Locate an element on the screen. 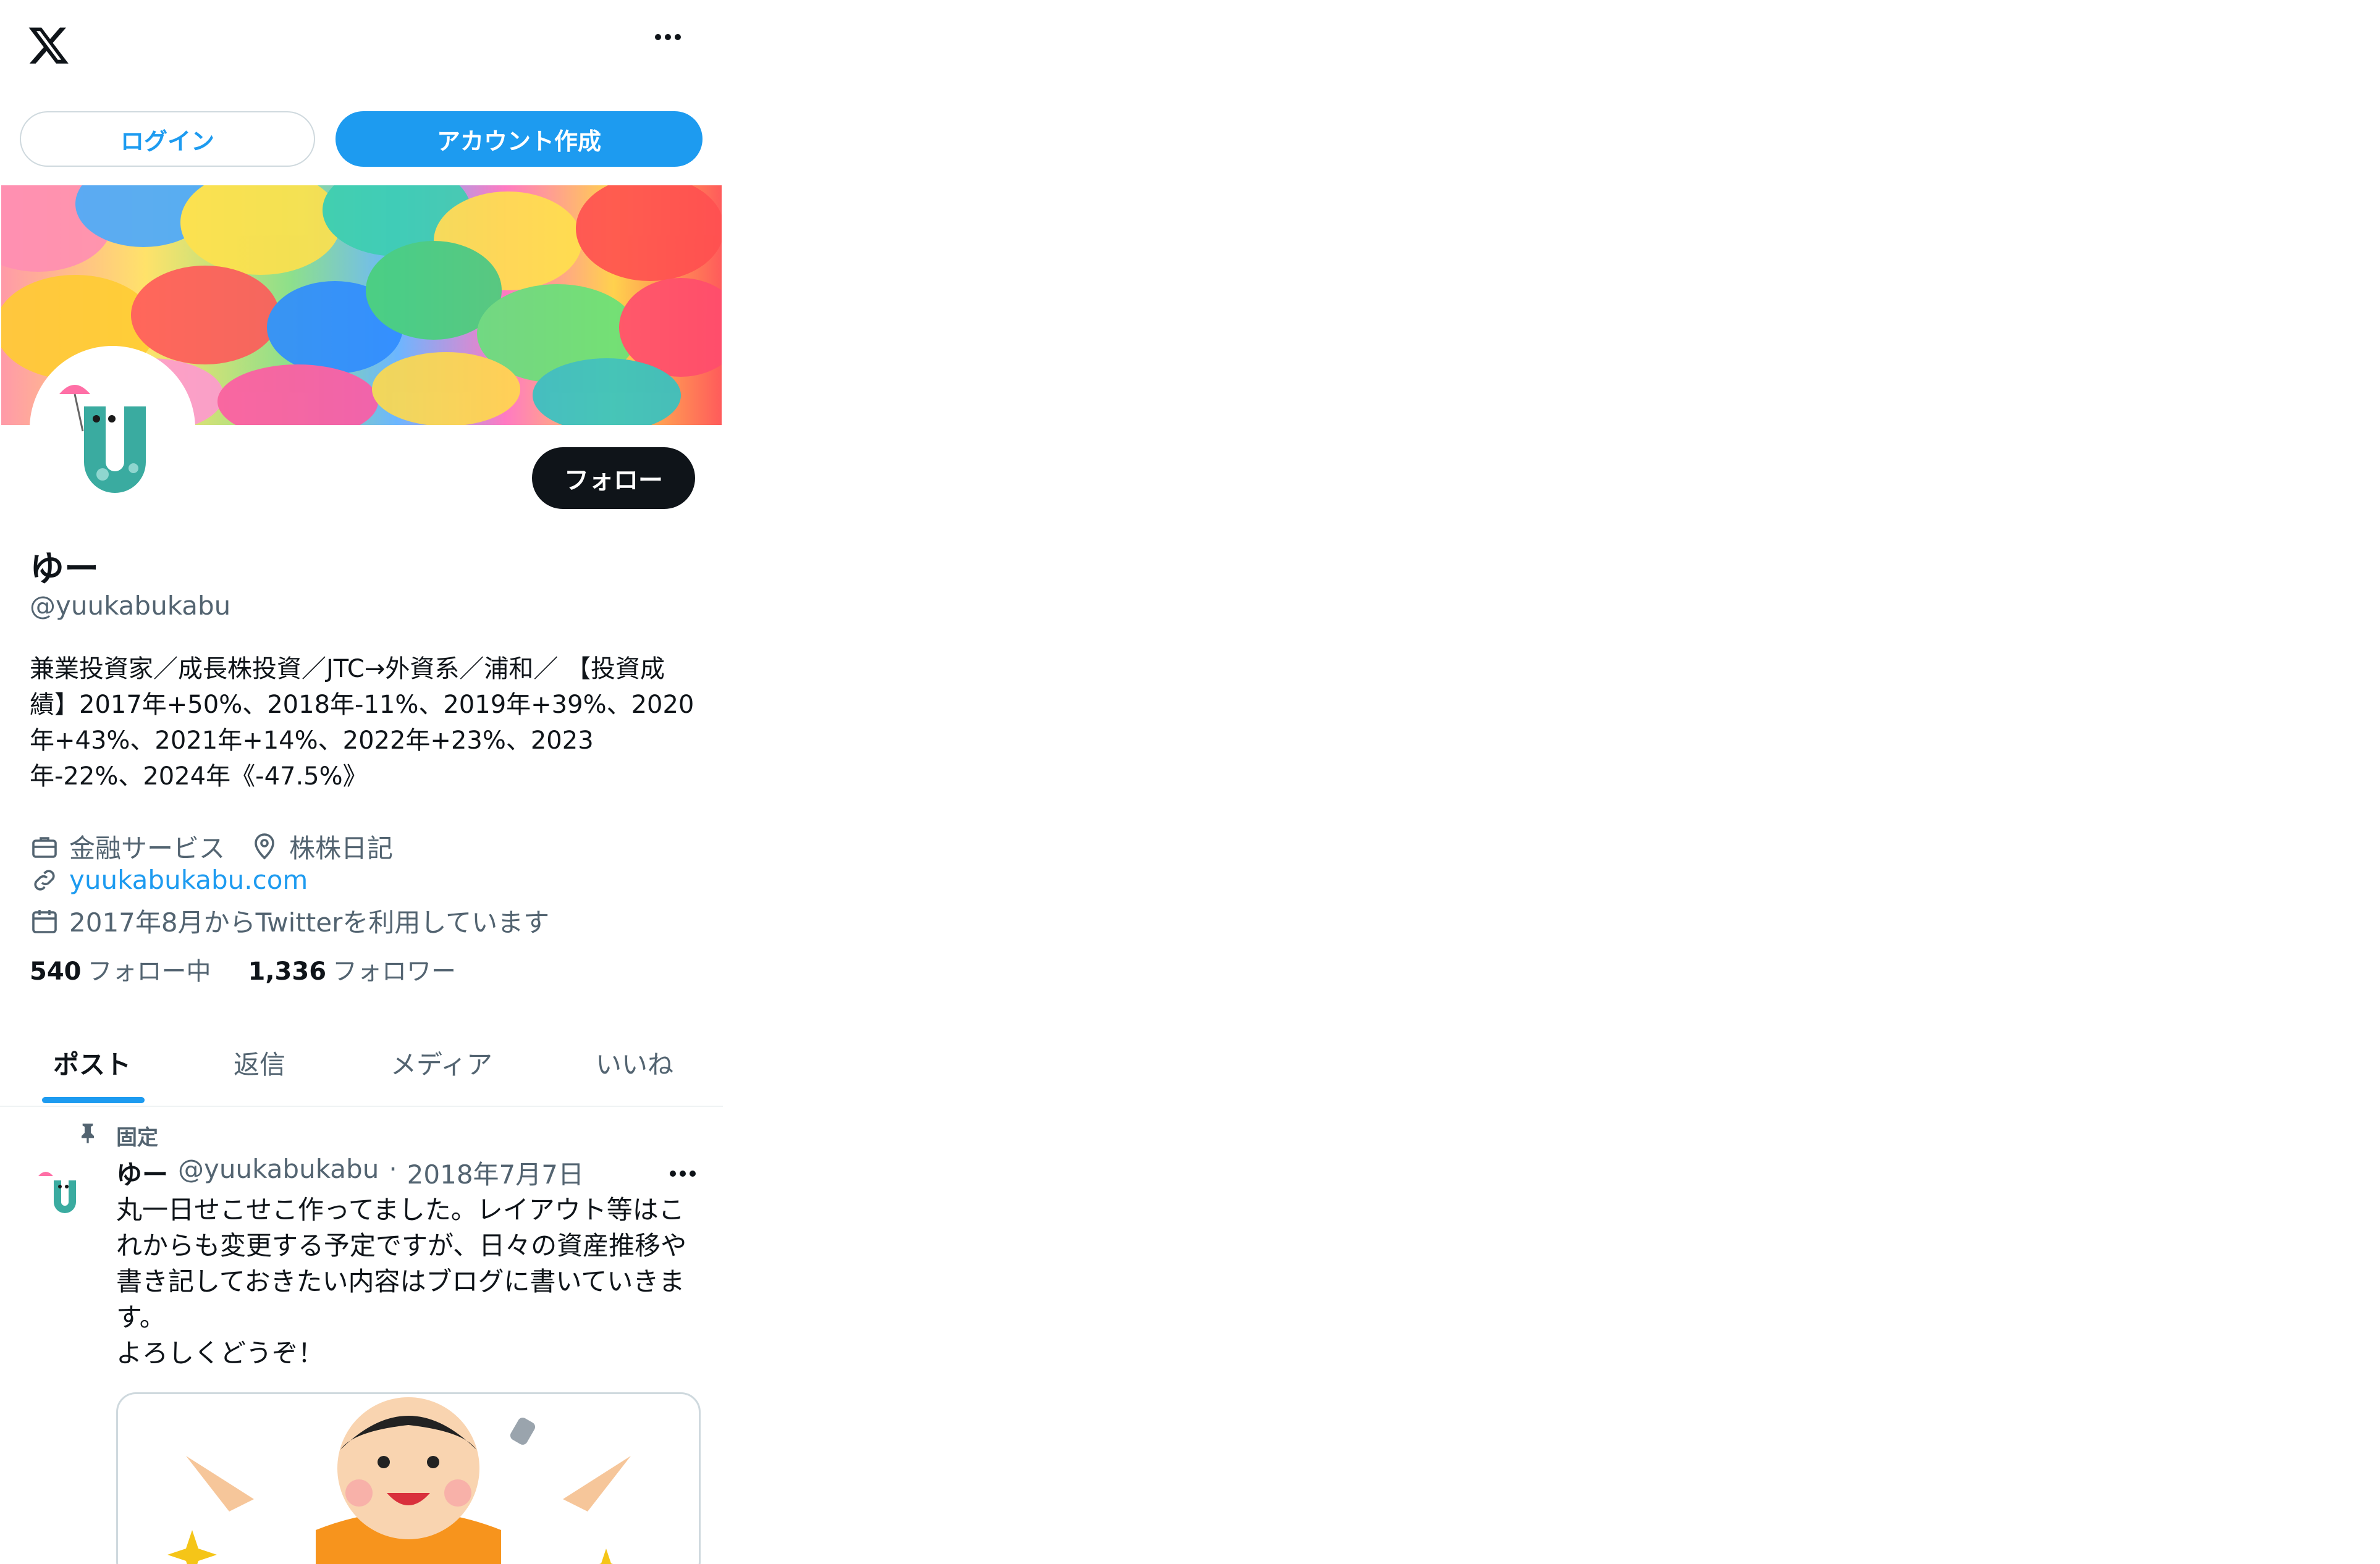 The width and height of the screenshot is (2380, 1564). top-bar is located at coordinates (361, 46).